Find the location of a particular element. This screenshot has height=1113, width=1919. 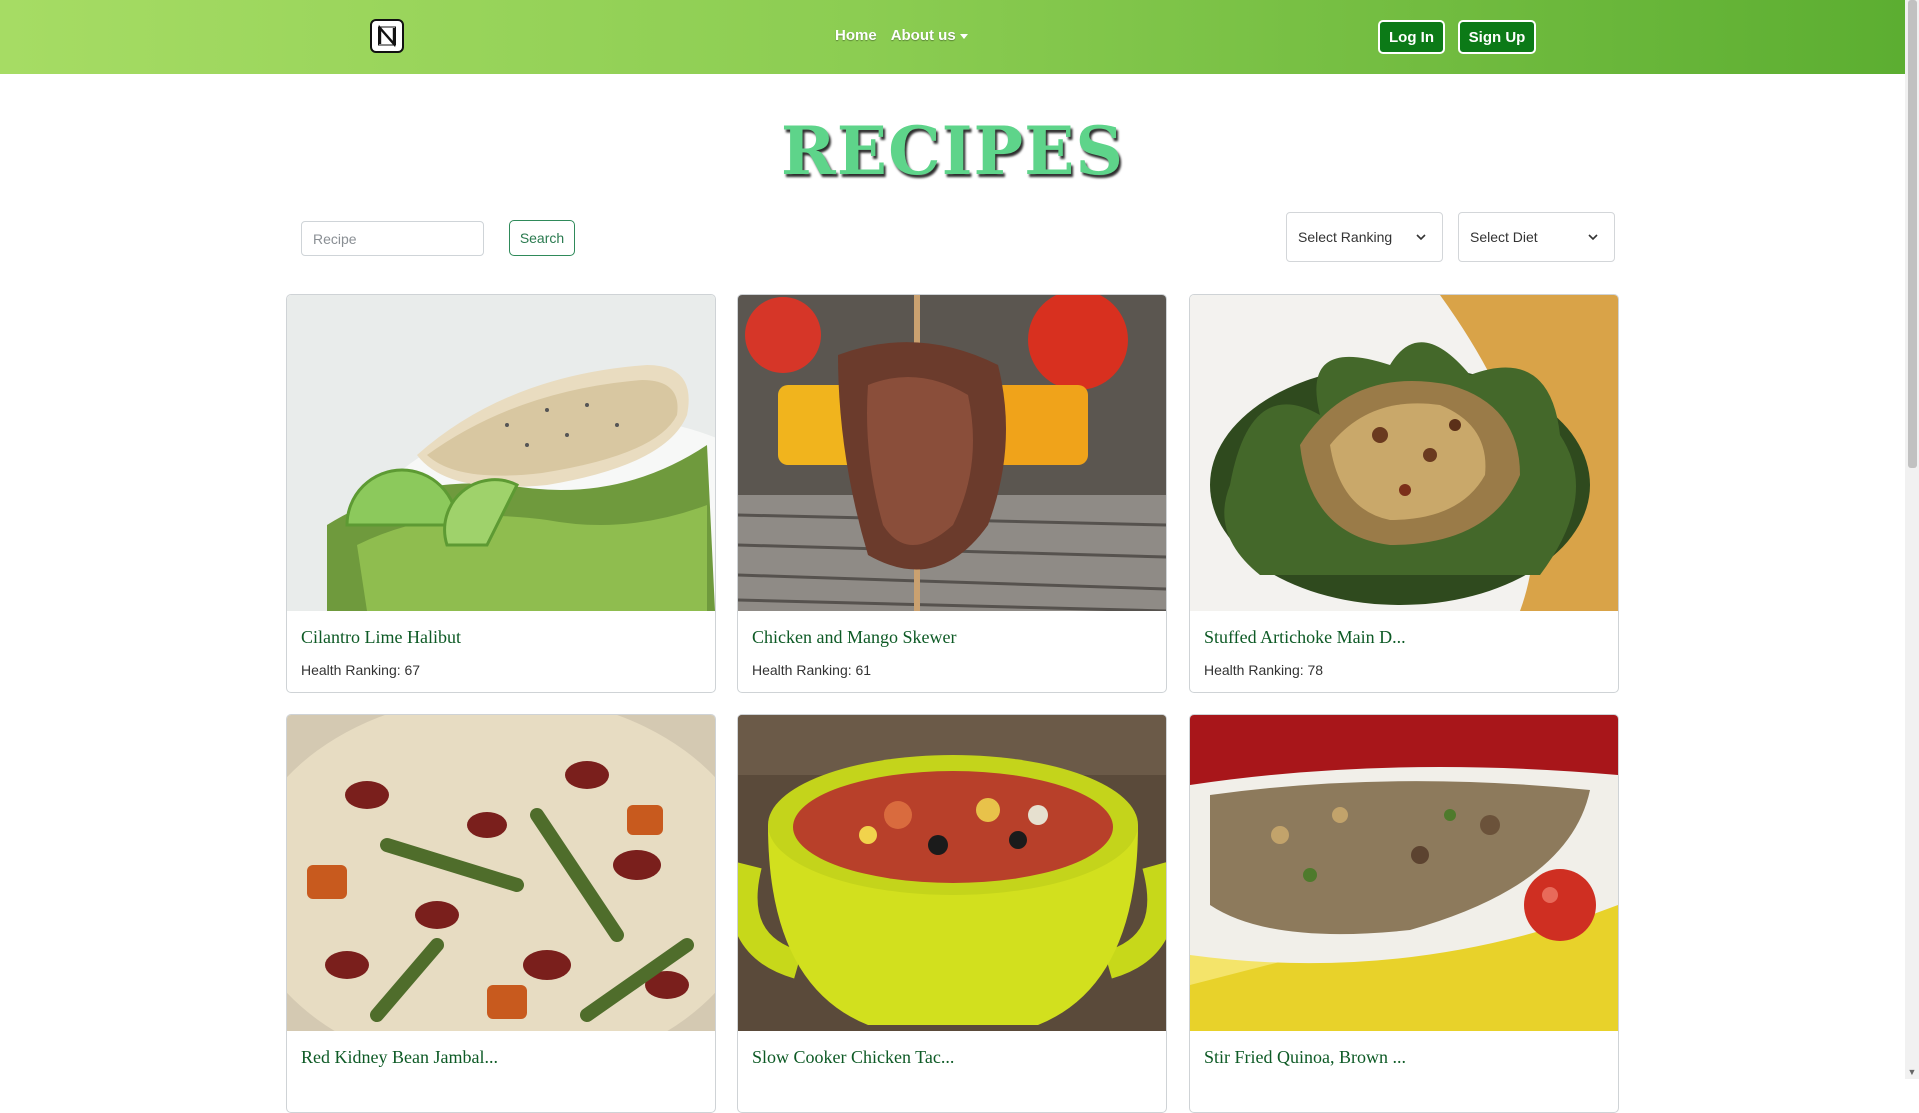

n-logo-icon is located at coordinates (387, 36).